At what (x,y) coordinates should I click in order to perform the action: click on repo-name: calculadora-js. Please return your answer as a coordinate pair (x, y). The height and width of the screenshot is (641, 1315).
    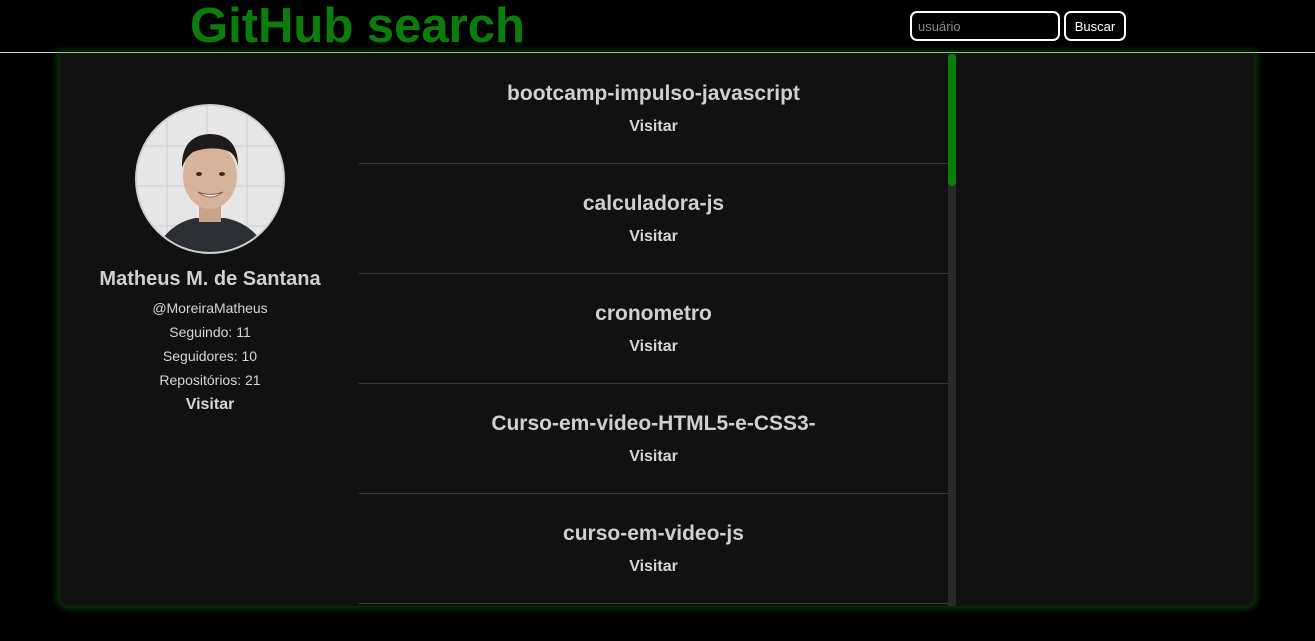
    Looking at the image, I should click on (653, 203).